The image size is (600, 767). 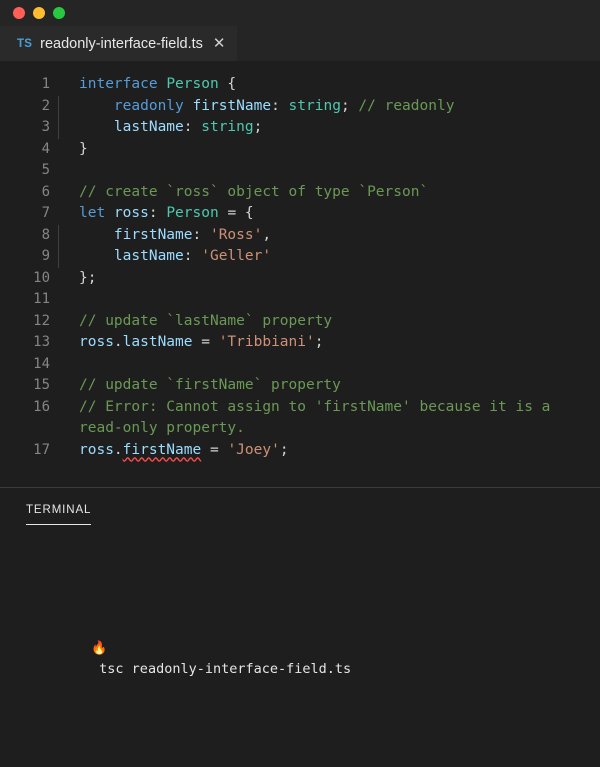 I want to click on code-token: // update `firstName` property, so click(x=210, y=385).